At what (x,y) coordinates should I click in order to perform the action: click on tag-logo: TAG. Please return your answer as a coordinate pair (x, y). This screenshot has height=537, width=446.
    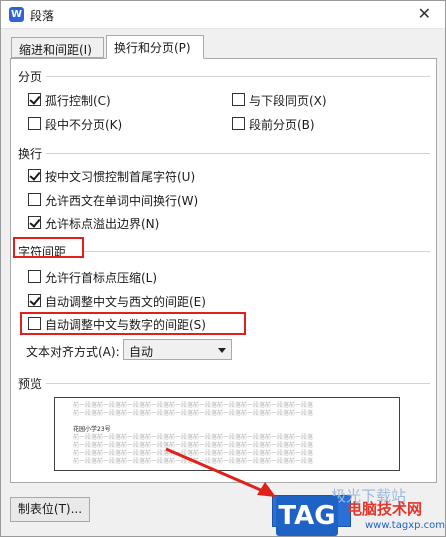
    Looking at the image, I should click on (307, 516).